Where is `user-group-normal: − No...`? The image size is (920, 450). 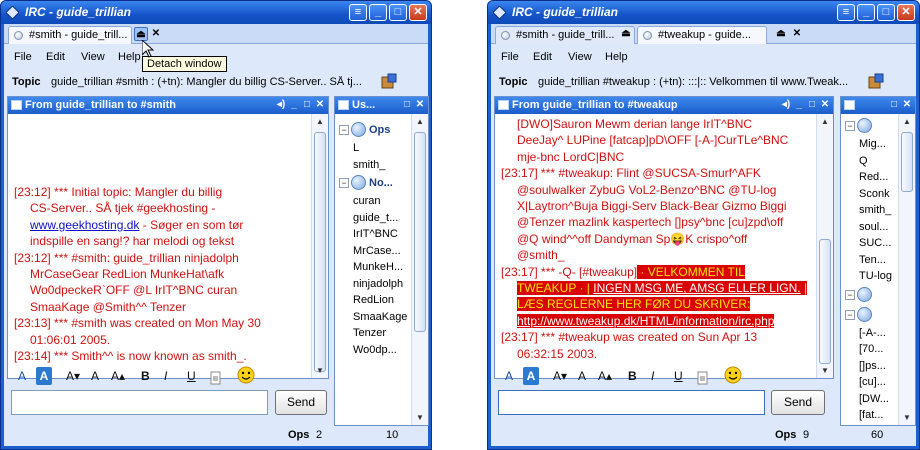
user-group-normal: − No... is located at coordinates (373, 183).